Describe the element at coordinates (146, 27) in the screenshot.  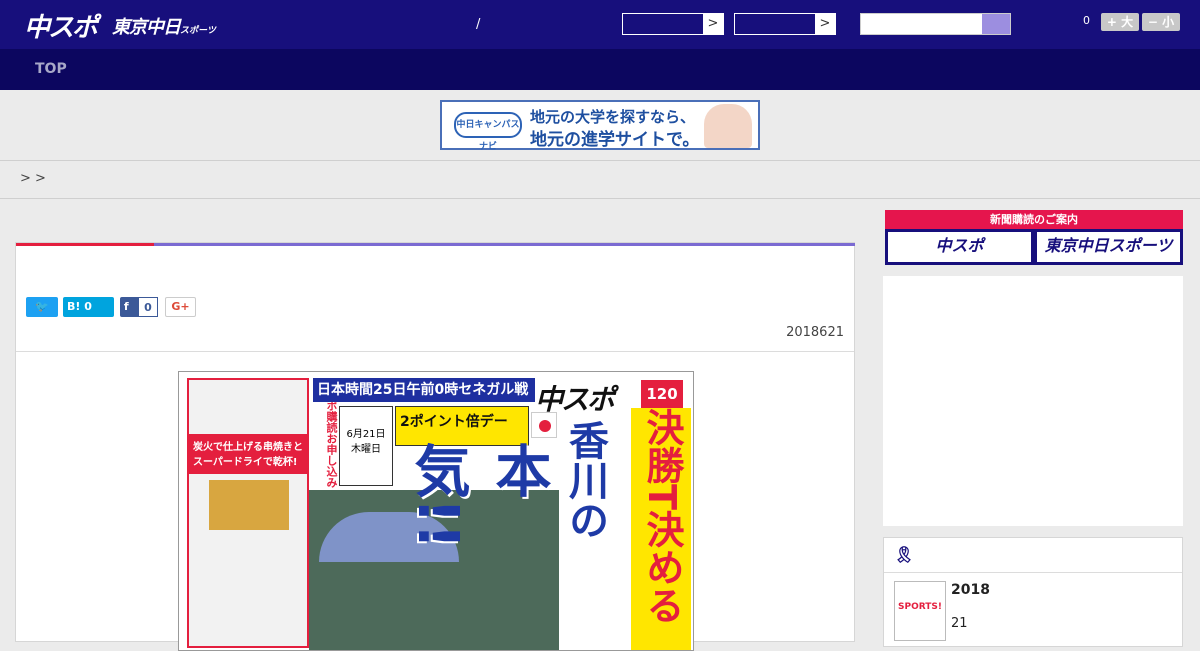
I see `tokyo-chunichi-logo-text: 東京中日` at that location.